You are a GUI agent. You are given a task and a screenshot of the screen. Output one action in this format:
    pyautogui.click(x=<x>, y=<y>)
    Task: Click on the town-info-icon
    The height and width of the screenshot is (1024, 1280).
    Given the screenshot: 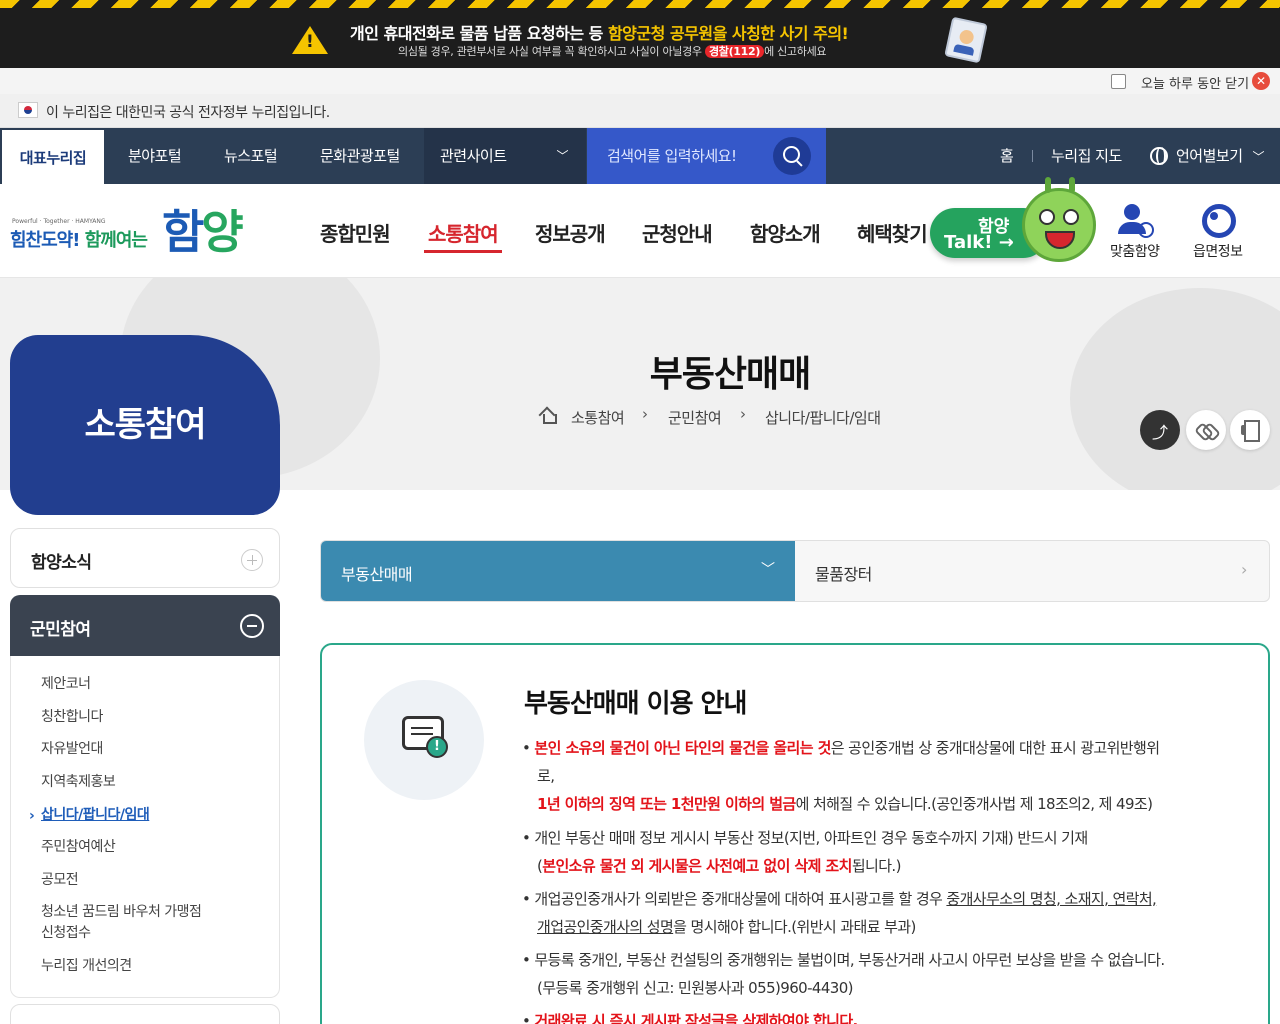 What is the action you would take?
    pyautogui.click(x=1220, y=222)
    